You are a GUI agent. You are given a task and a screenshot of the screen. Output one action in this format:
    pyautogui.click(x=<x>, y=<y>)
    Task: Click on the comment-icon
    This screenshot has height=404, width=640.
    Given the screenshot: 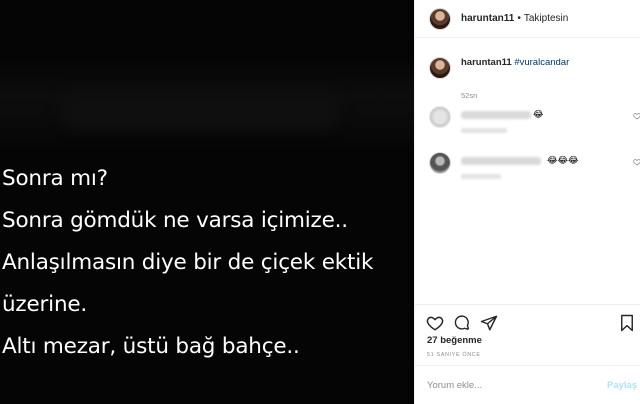 What is the action you would take?
    pyautogui.click(x=462, y=323)
    